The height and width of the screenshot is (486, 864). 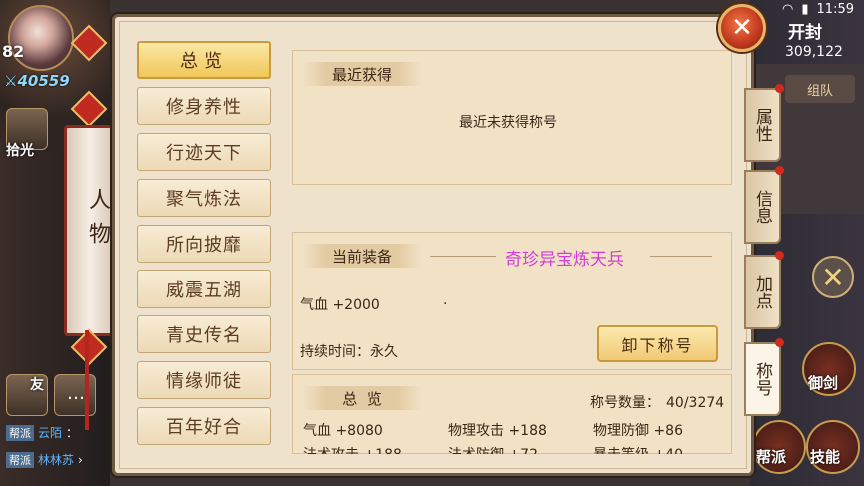 I want to click on nav-travel: 行迹天下, so click(x=204, y=152).